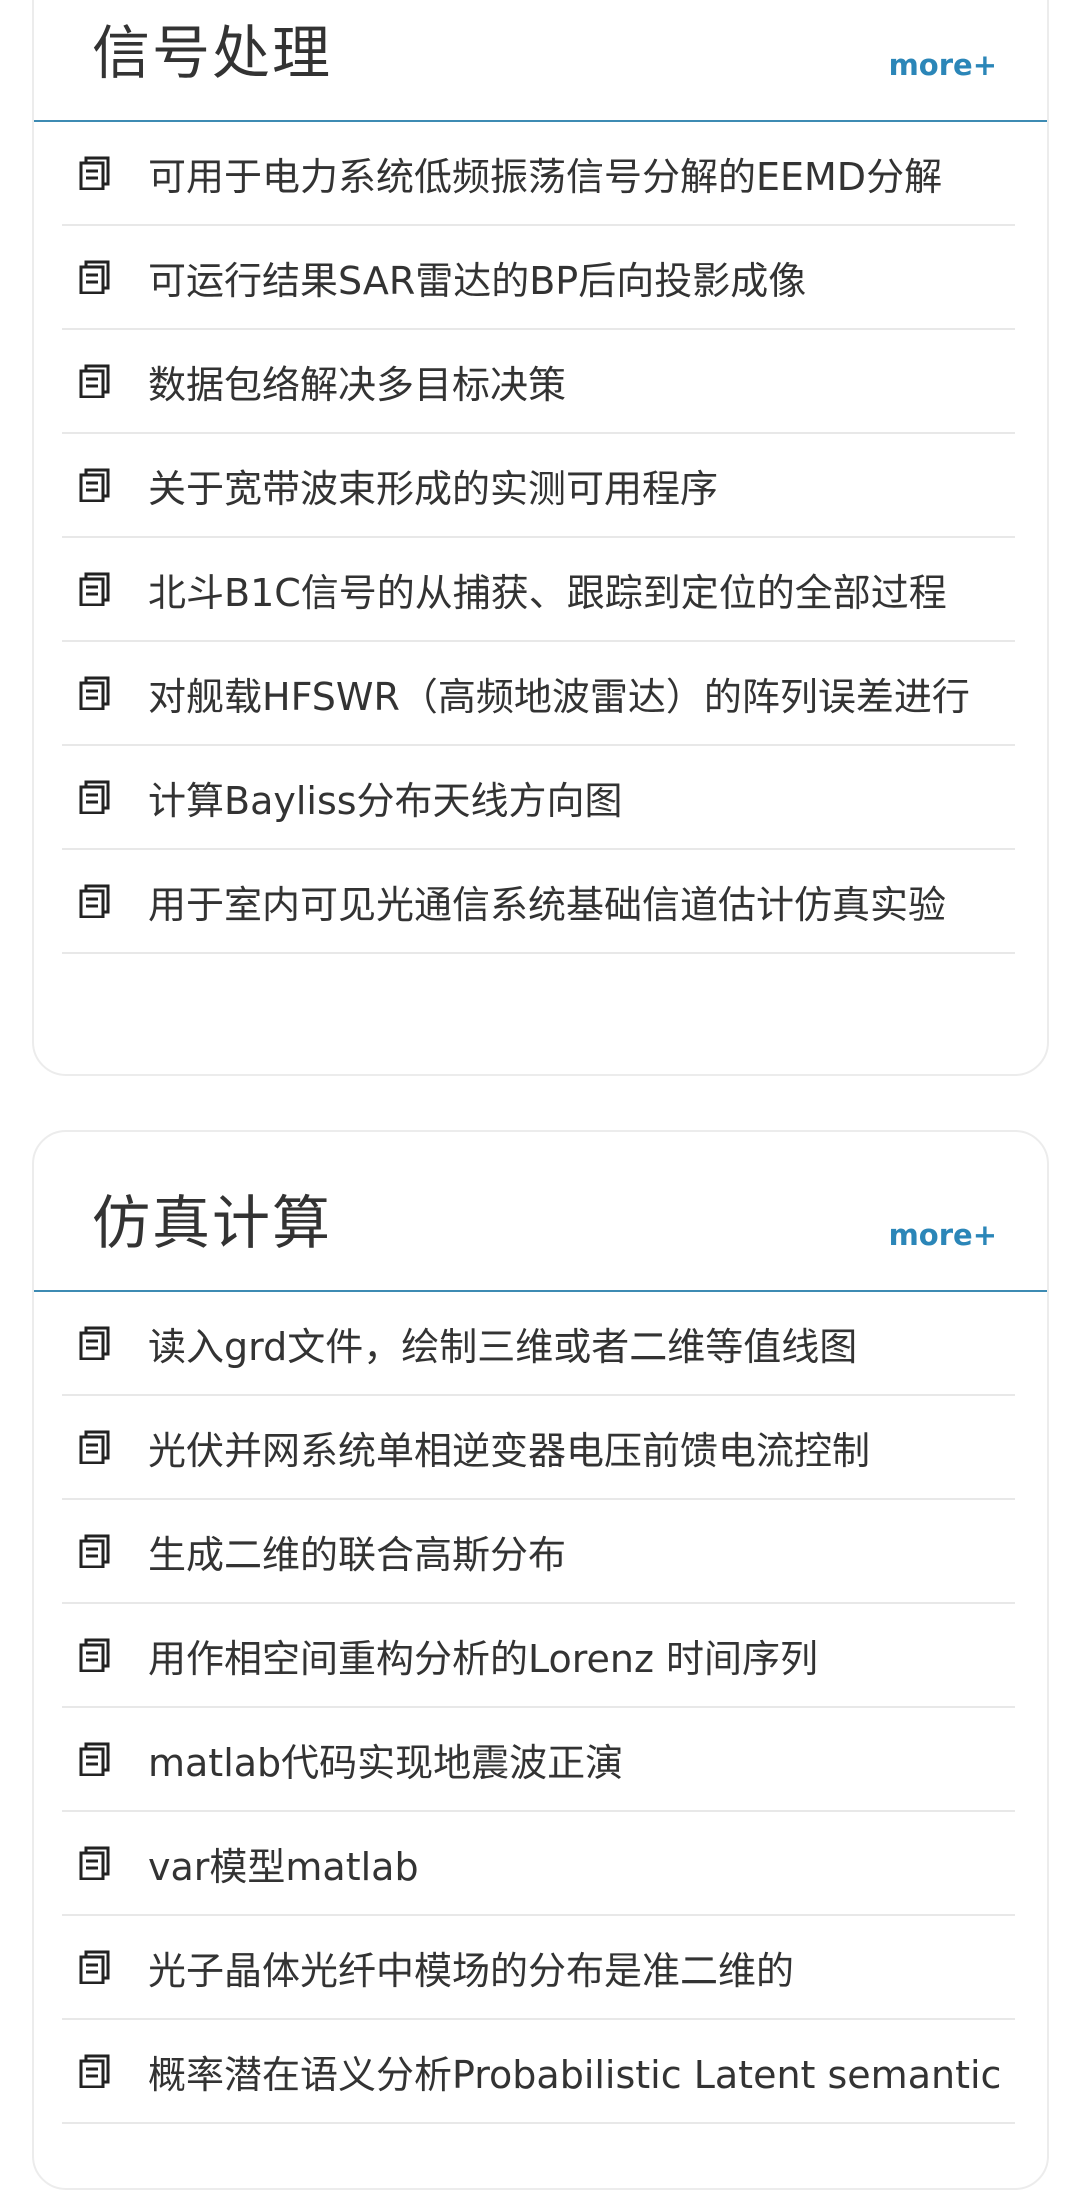 Image resolution: width=1067 pixels, height=2190 pixels. Describe the element at coordinates (538, 1864) in the screenshot. I see `list-item: var模型matlab` at that location.